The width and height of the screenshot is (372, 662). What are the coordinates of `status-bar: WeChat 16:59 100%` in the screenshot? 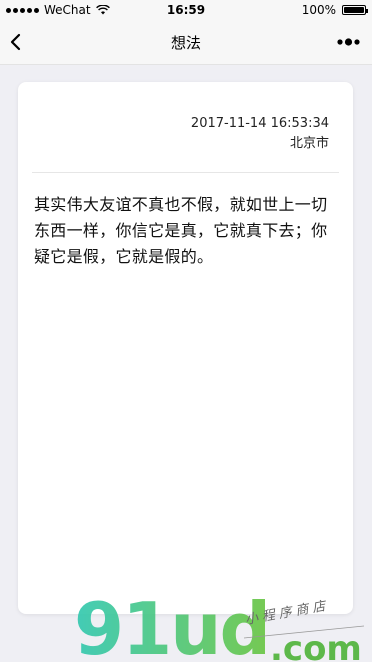 It's located at (186, 10).